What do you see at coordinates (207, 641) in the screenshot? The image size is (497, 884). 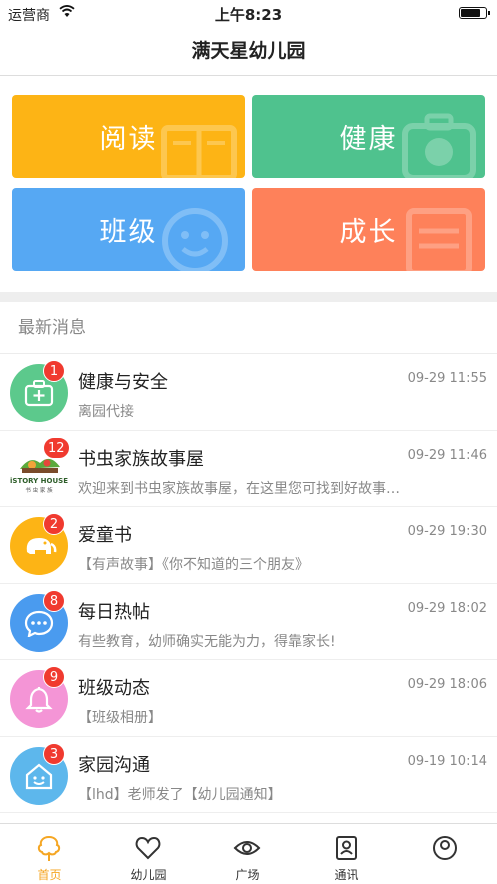 I see `message-preview: 有些教育，幼师确实无能为力，得靠家长!` at bounding box center [207, 641].